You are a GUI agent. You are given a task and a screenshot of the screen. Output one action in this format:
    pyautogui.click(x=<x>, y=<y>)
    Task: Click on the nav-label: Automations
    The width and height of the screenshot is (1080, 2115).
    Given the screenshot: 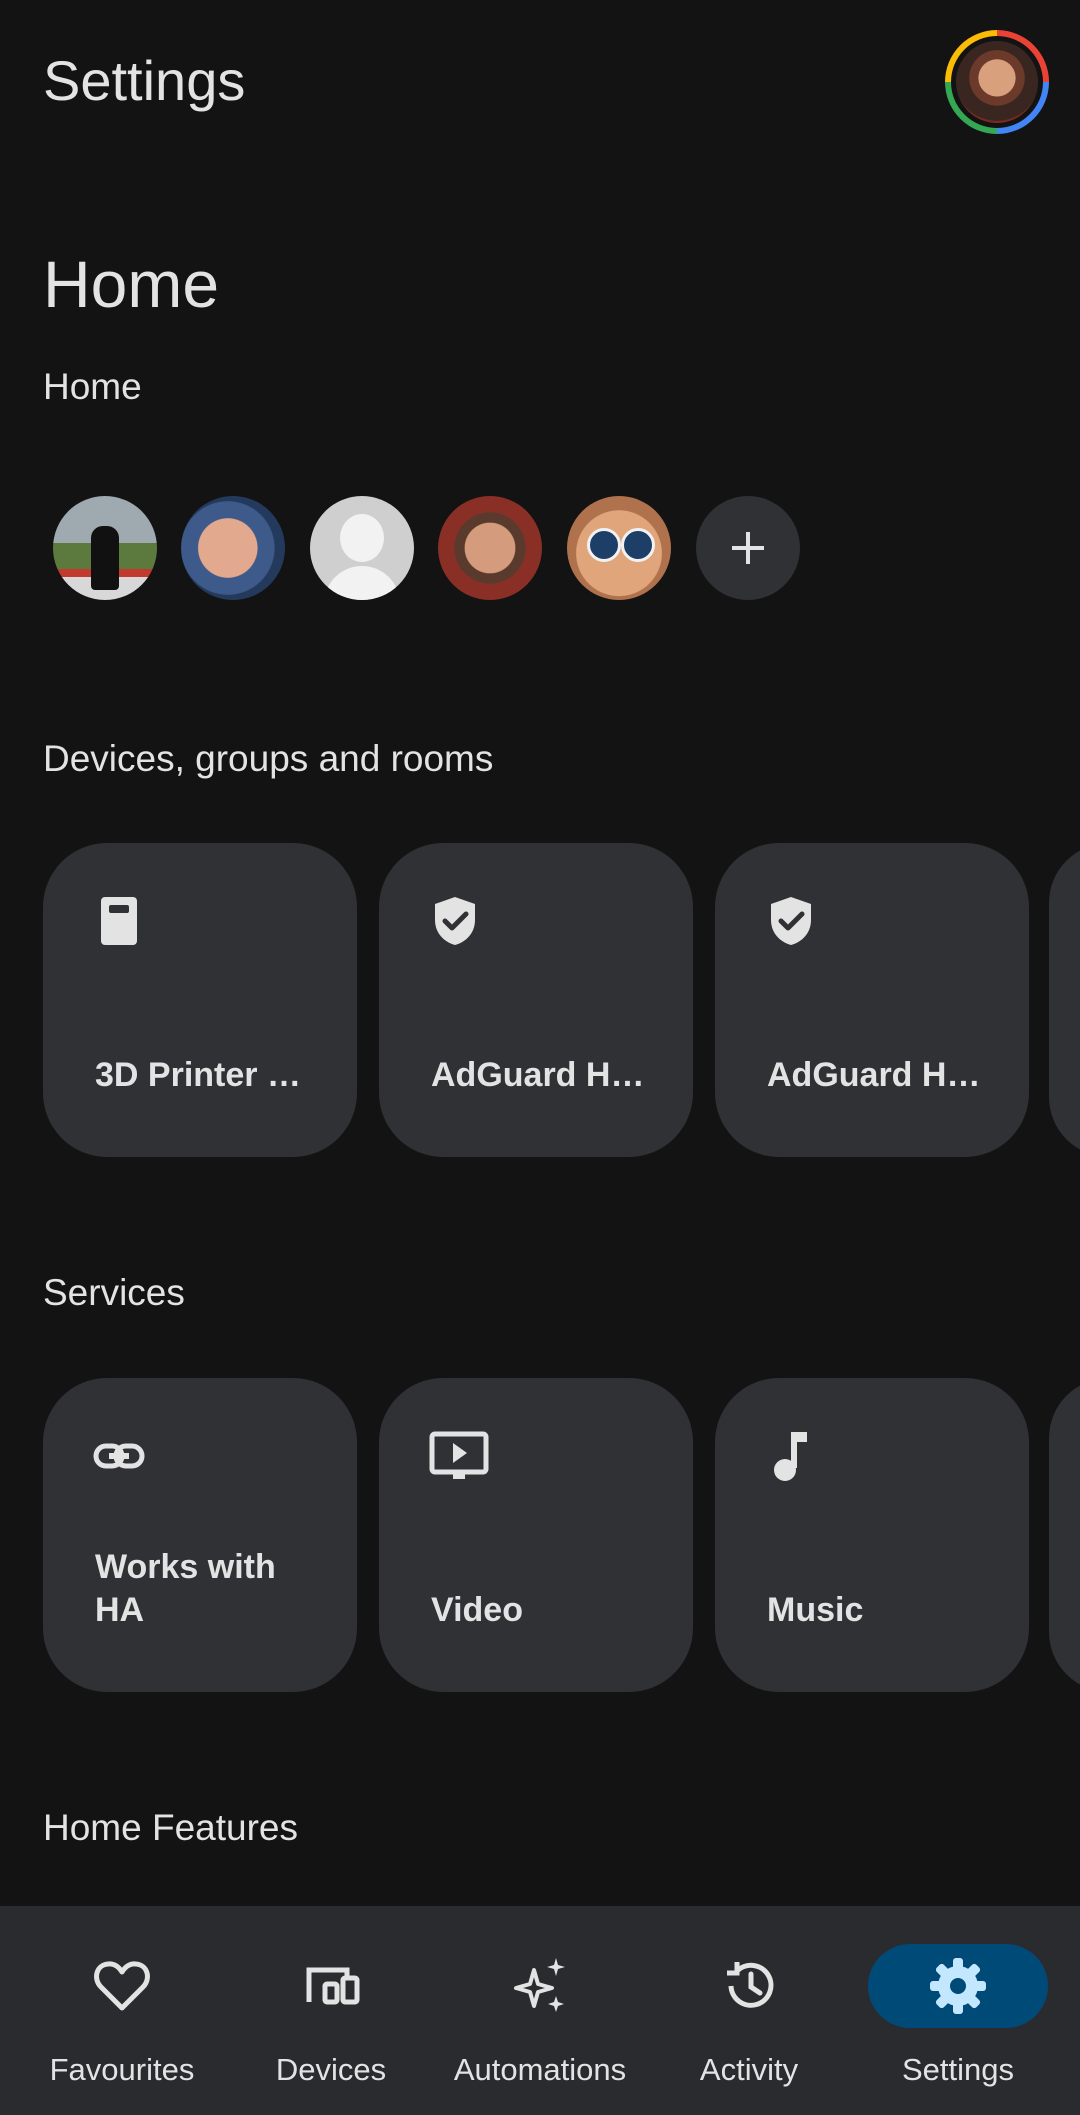 What is the action you would take?
    pyautogui.click(x=540, y=2069)
    